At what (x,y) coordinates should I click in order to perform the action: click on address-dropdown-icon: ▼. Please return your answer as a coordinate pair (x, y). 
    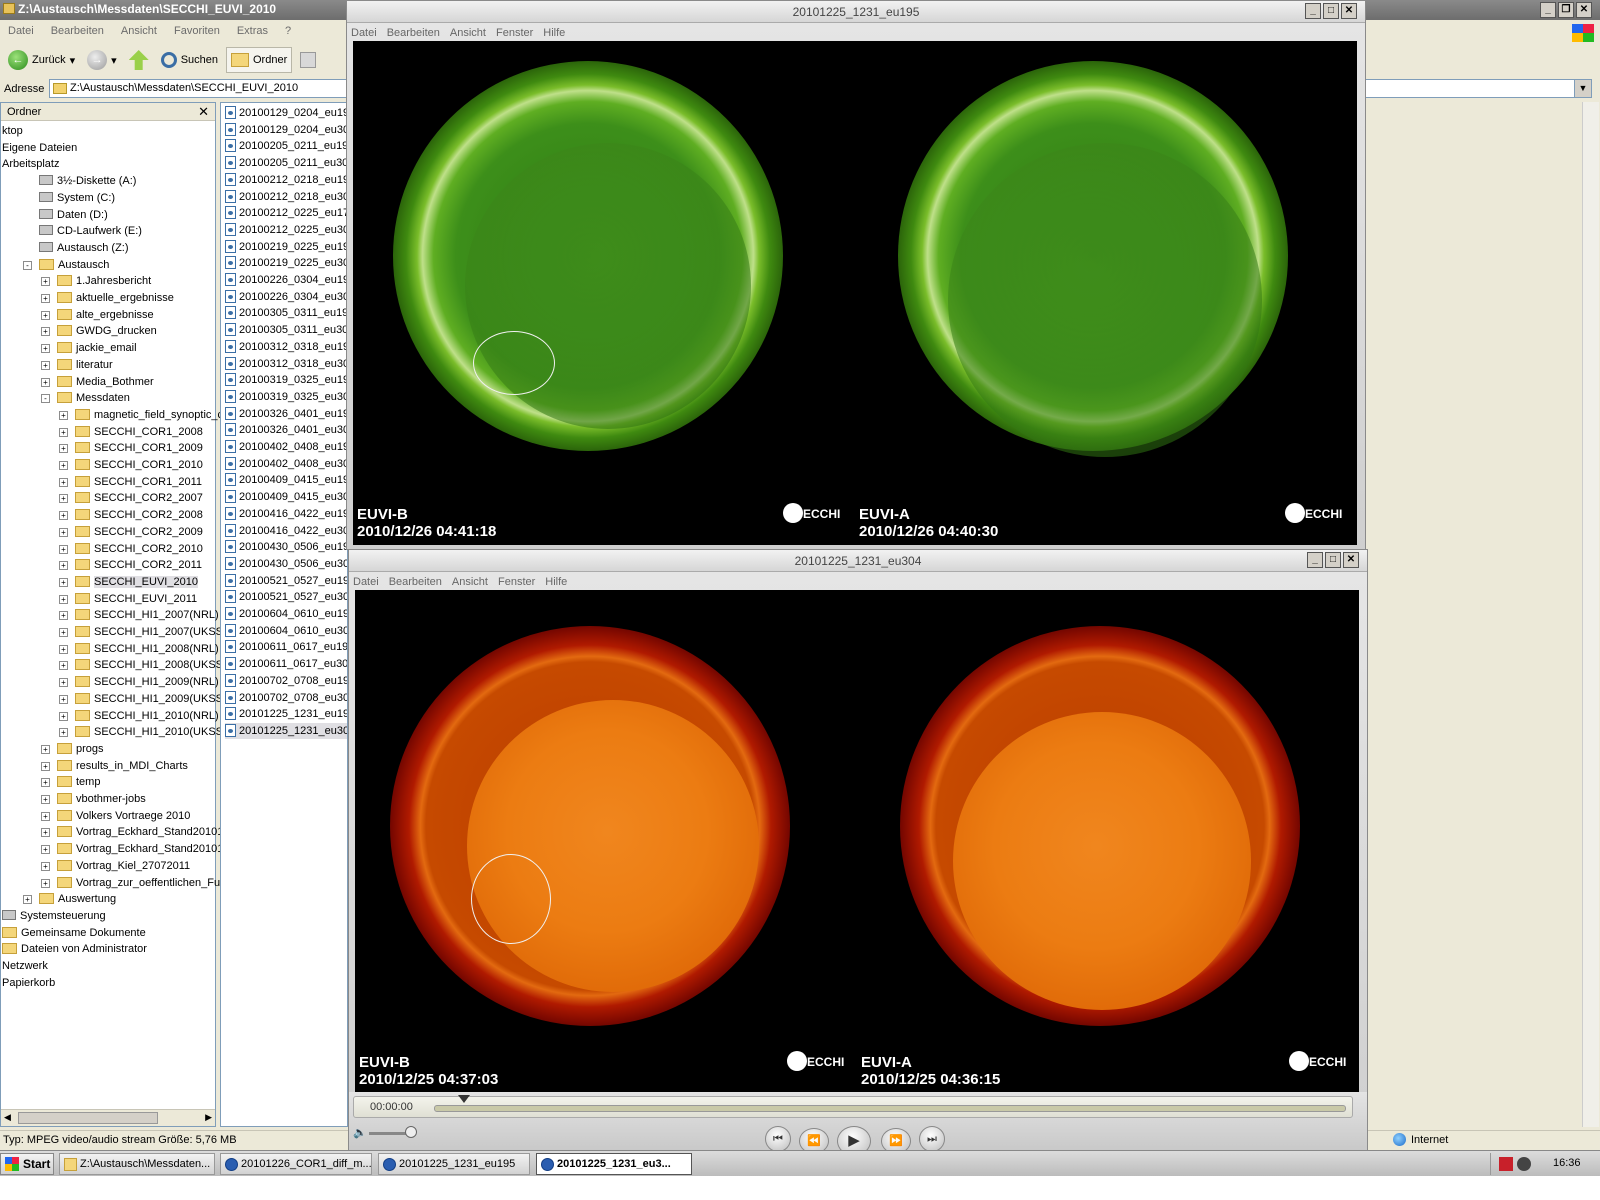
    Looking at the image, I should click on (1582, 88).